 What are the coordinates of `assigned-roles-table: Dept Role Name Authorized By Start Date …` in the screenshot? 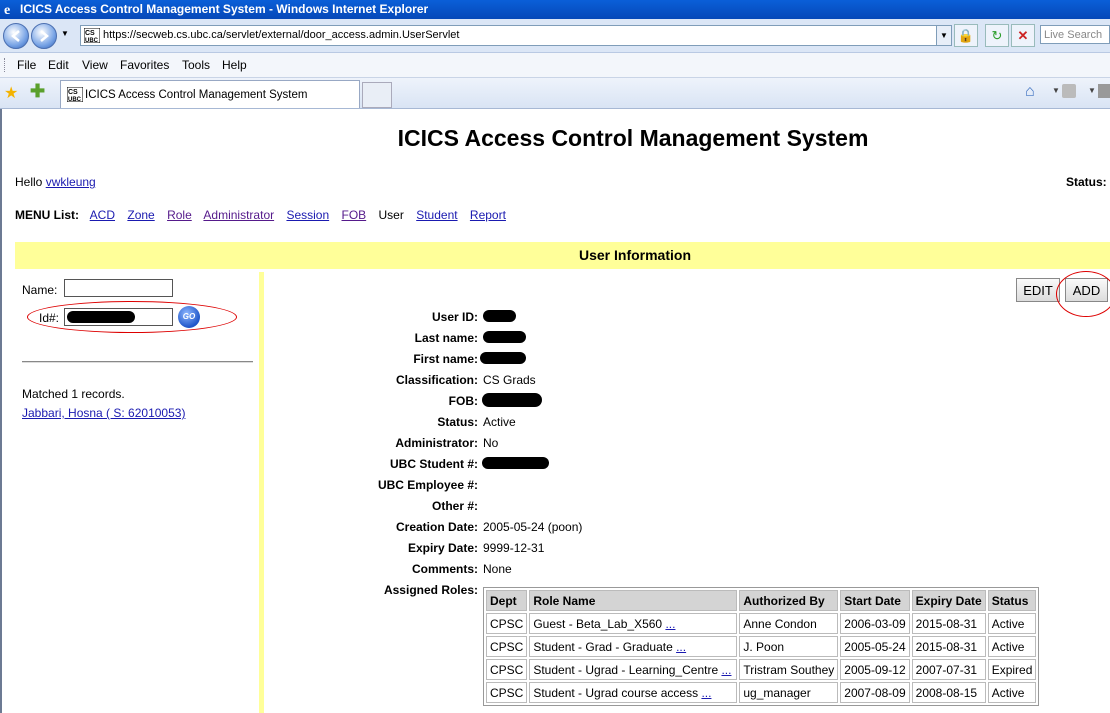 It's located at (761, 646).